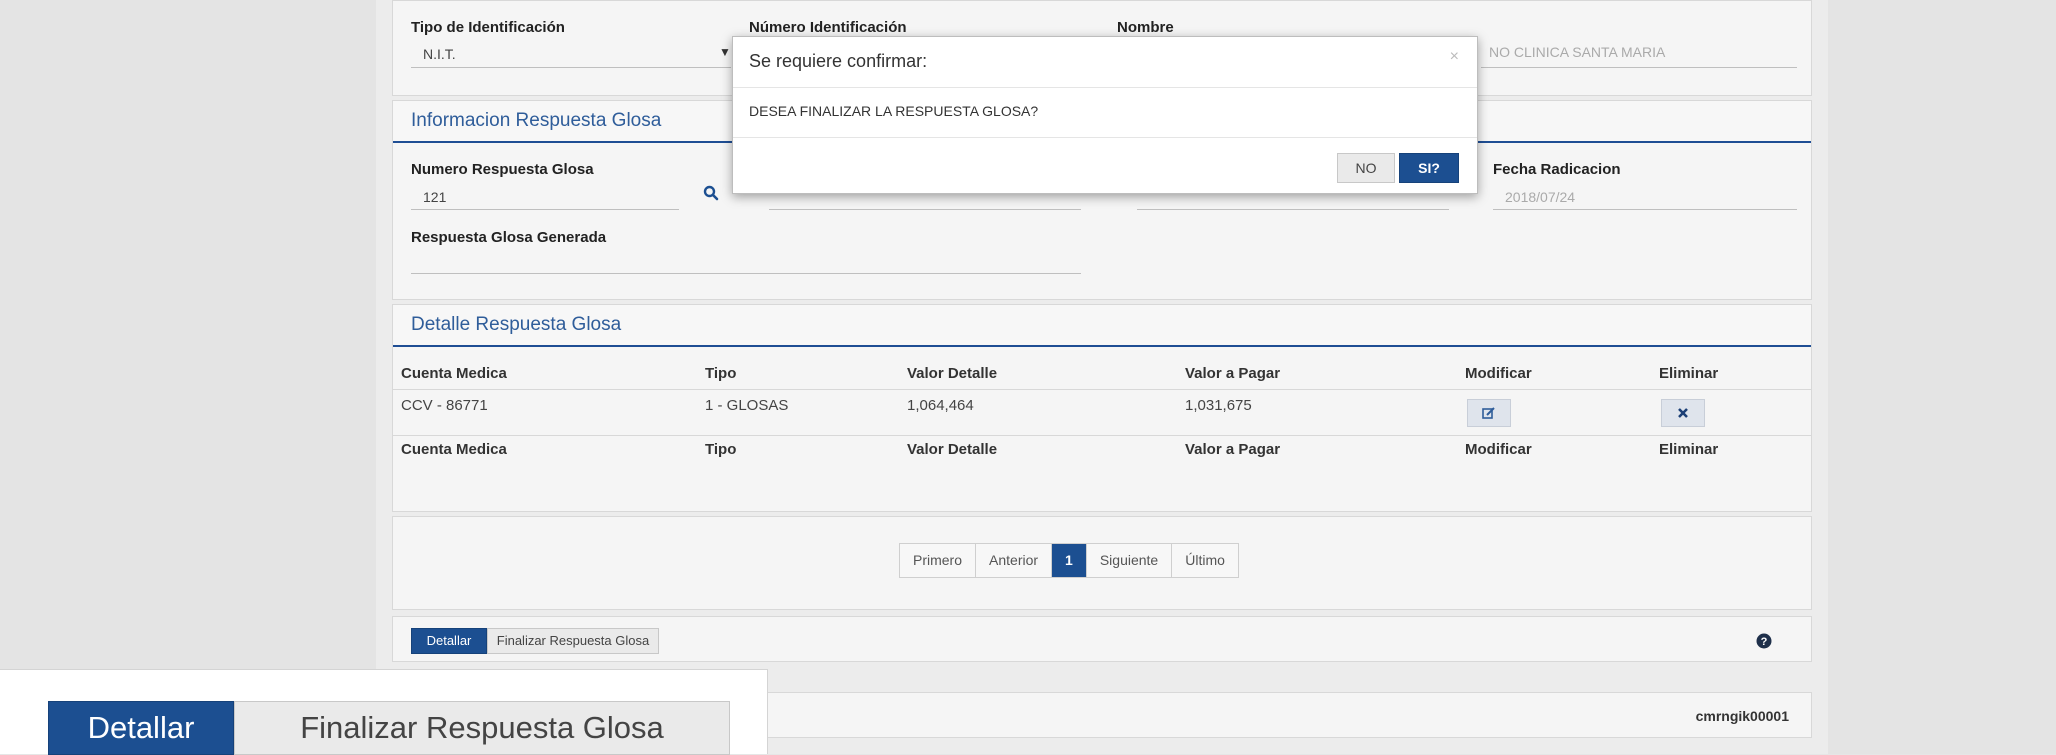 The height and width of the screenshot is (755, 2056). I want to click on pagination-first: Primero, so click(938, 560).